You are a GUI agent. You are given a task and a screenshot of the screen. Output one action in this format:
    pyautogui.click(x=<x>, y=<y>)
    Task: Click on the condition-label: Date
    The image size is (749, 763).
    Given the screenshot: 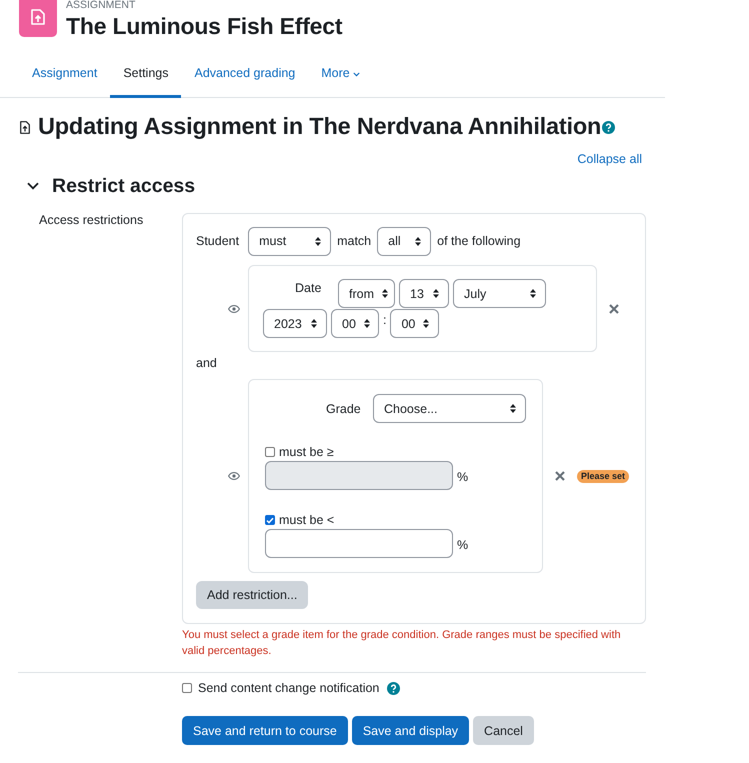 What is the action you would take?
    pyautogui.click(x=308, y=288)
    